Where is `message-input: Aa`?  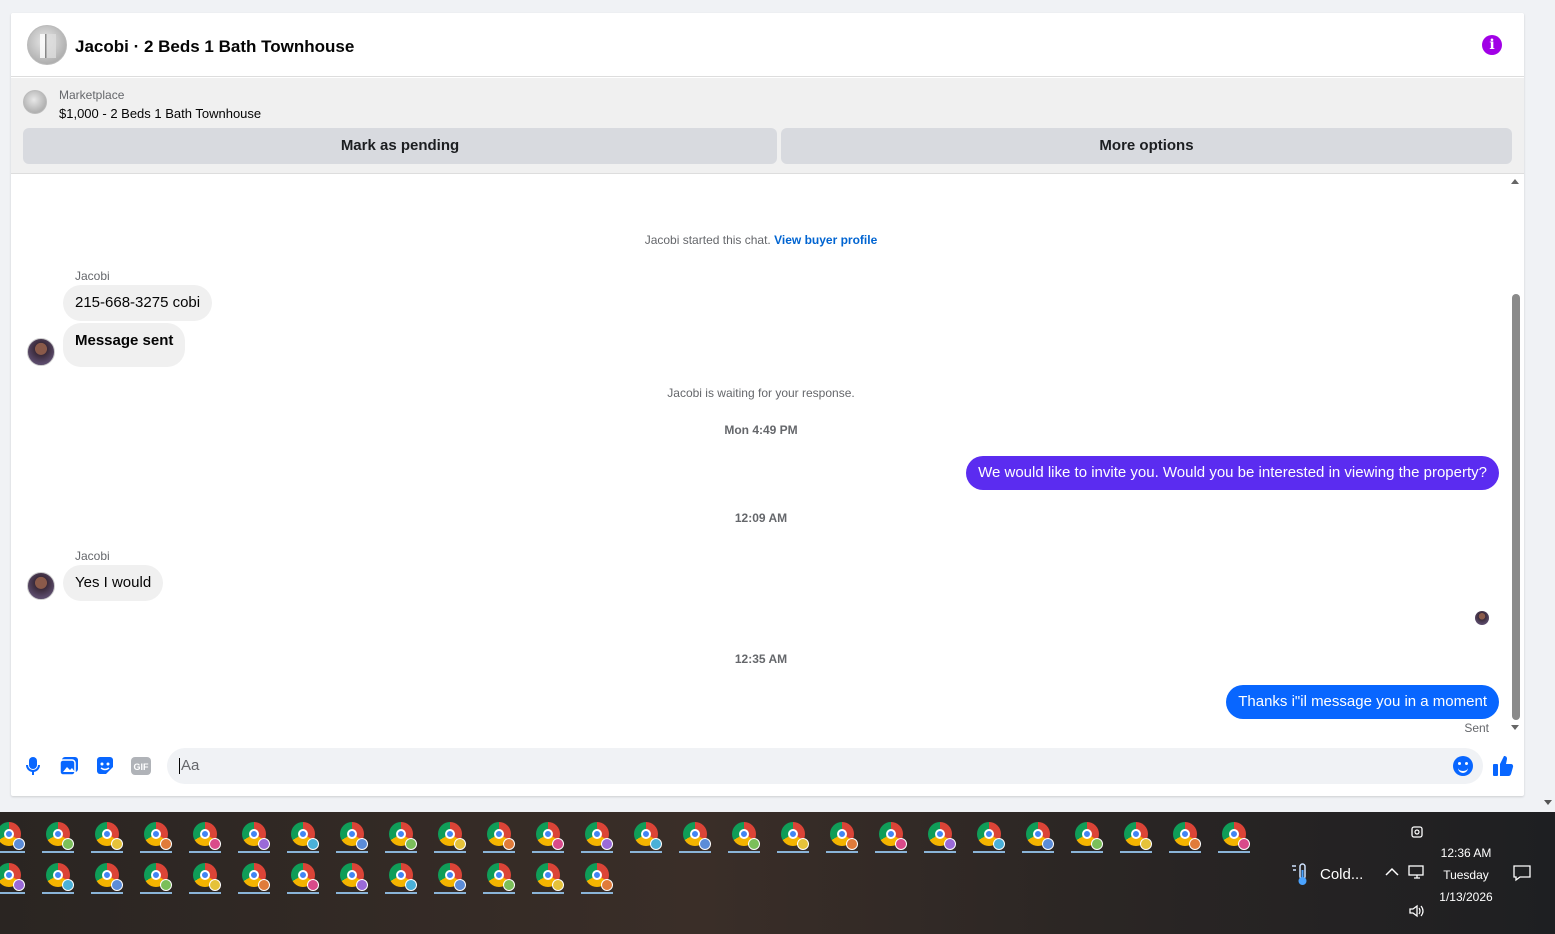
message-input: Aa is located at coordinates (825, 766).